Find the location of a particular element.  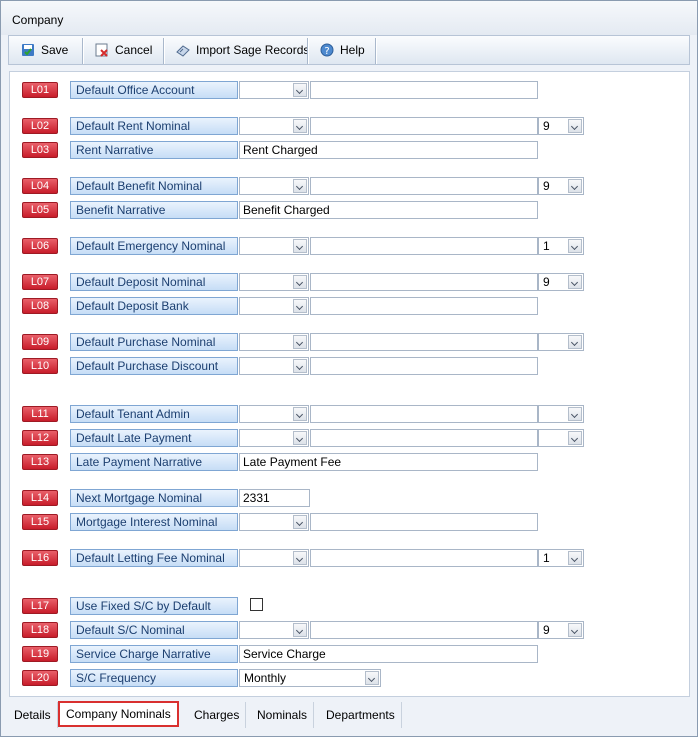

default-purchase-discount-combo is located at coordinates (274, 366).